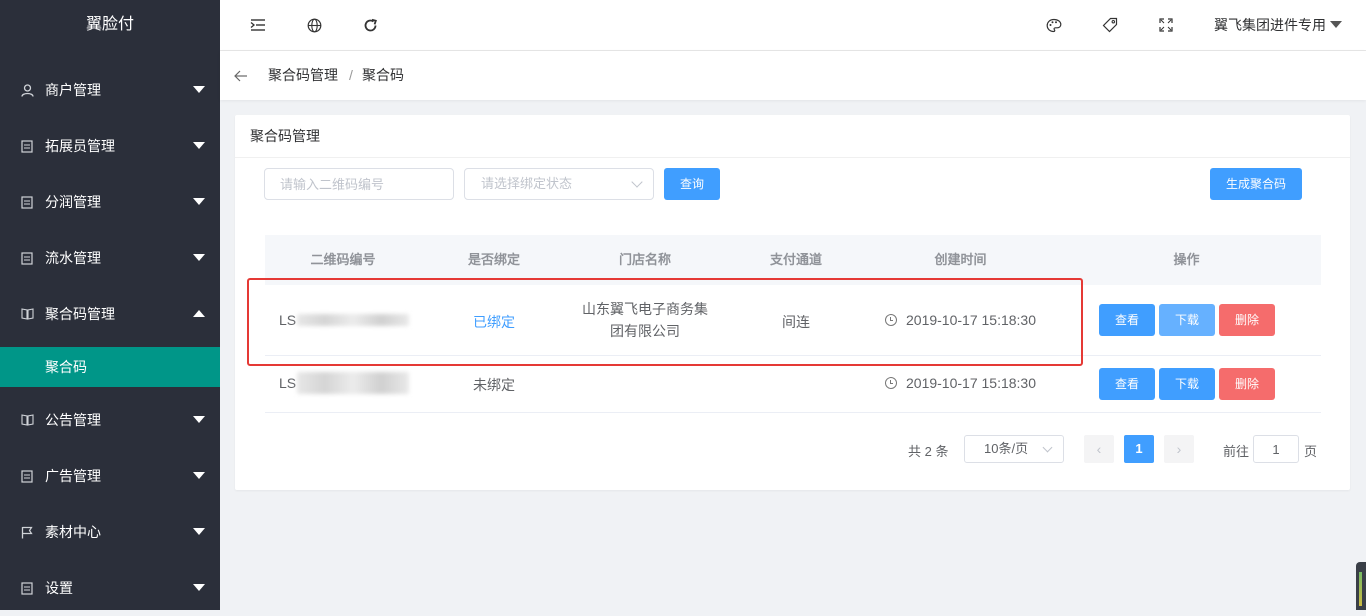  I want to click on sidebar-item-ads: 广告管理, so click(110, 476).